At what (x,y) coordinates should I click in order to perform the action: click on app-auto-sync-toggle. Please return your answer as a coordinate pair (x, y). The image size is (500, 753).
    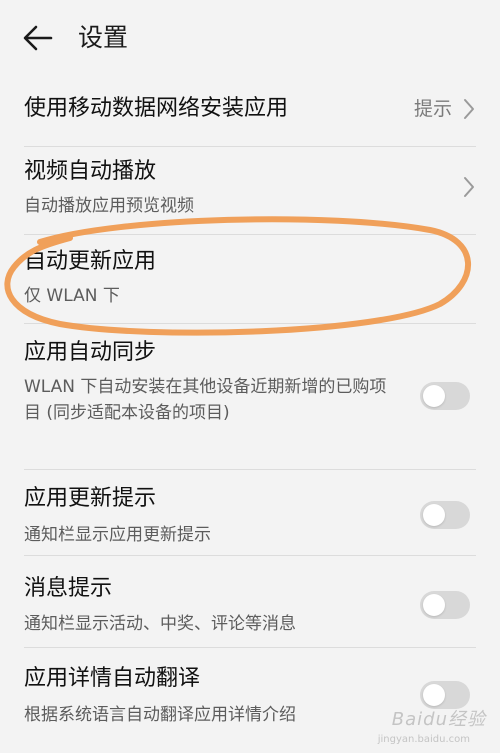
    Looking at the image, I should click on (445, 396).